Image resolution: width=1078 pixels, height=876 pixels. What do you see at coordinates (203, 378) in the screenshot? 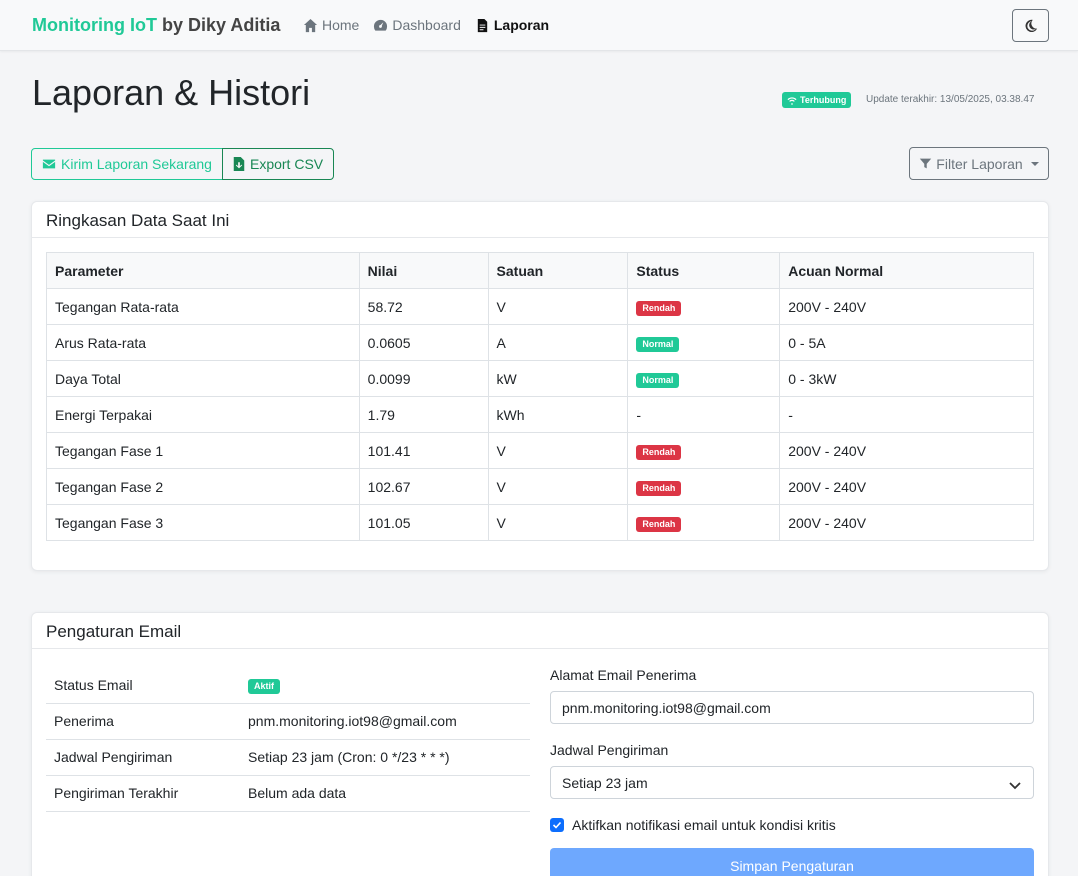
I see `parameter-cell: Daya Total` at bounding box center [203, 378].